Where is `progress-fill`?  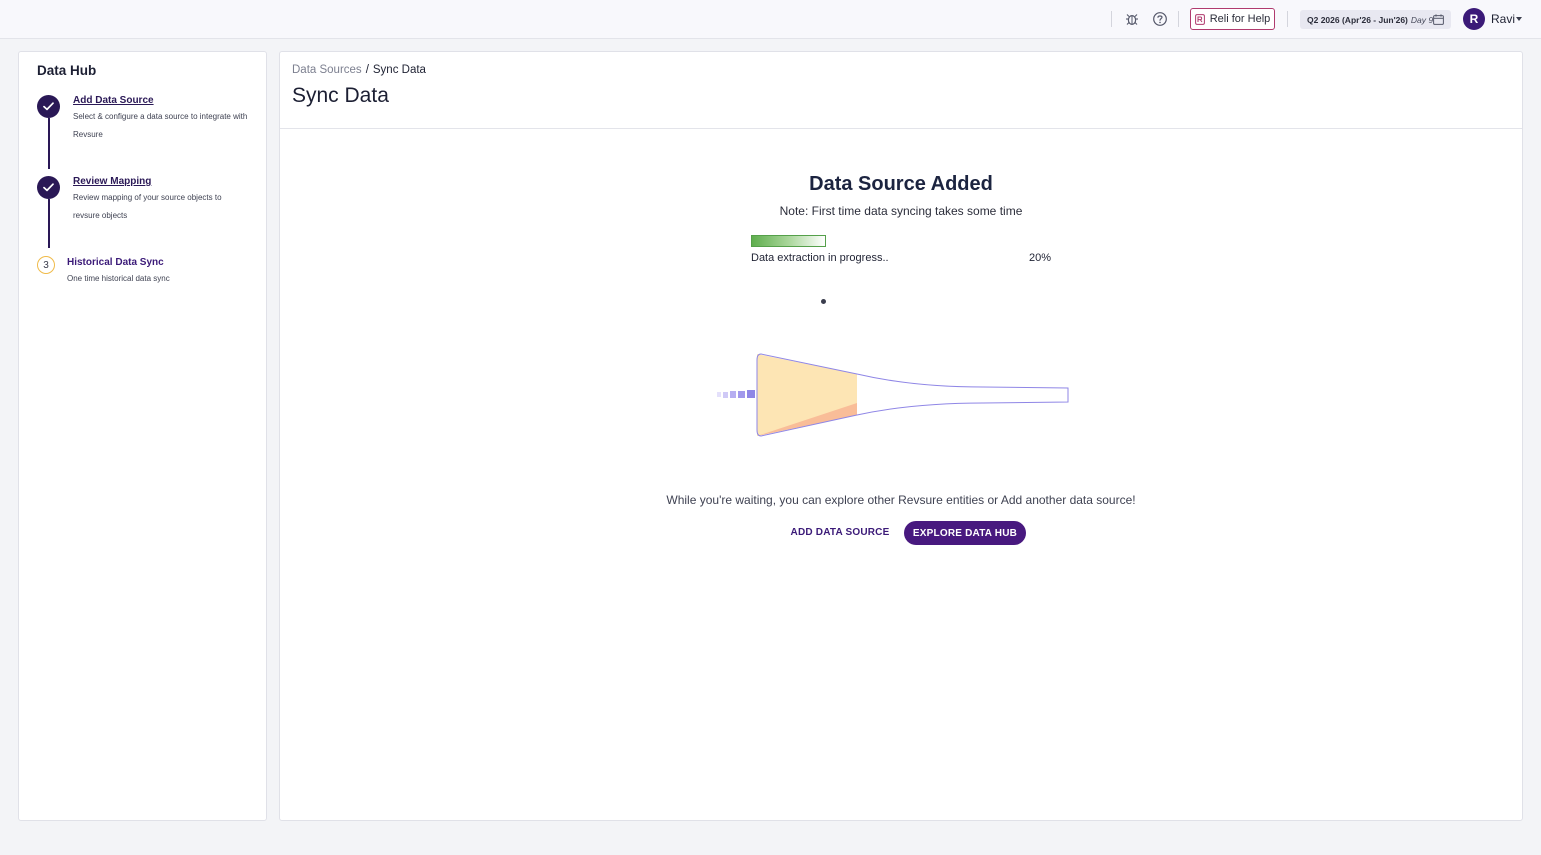
progress-fill is located at coordinates (788, 241).